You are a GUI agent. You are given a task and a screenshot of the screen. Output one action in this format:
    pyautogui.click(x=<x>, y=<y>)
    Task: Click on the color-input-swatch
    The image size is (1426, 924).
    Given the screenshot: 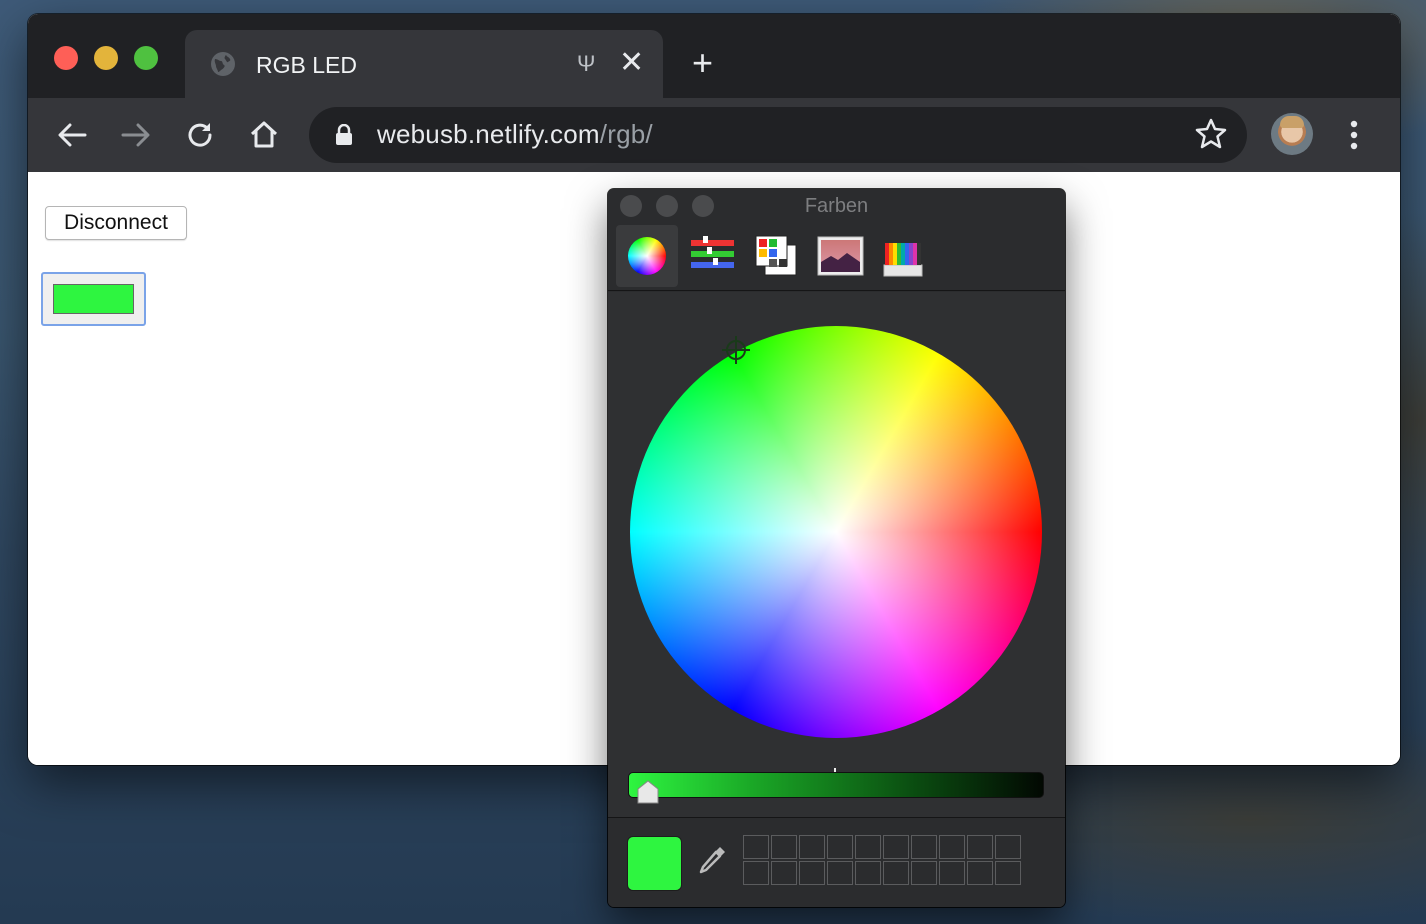 What is the action you would take?
    pyautogui.click(x=93, y=299)
    